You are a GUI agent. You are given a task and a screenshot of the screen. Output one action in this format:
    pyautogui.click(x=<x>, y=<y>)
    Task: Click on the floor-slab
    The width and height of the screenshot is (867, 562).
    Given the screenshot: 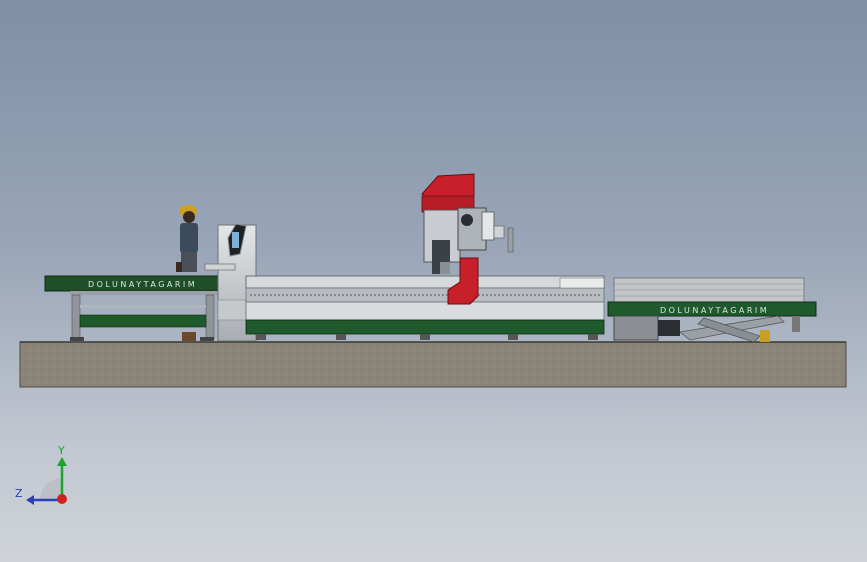 What is the action you would take?
    pyautogui.click(x=433, y=364)
    